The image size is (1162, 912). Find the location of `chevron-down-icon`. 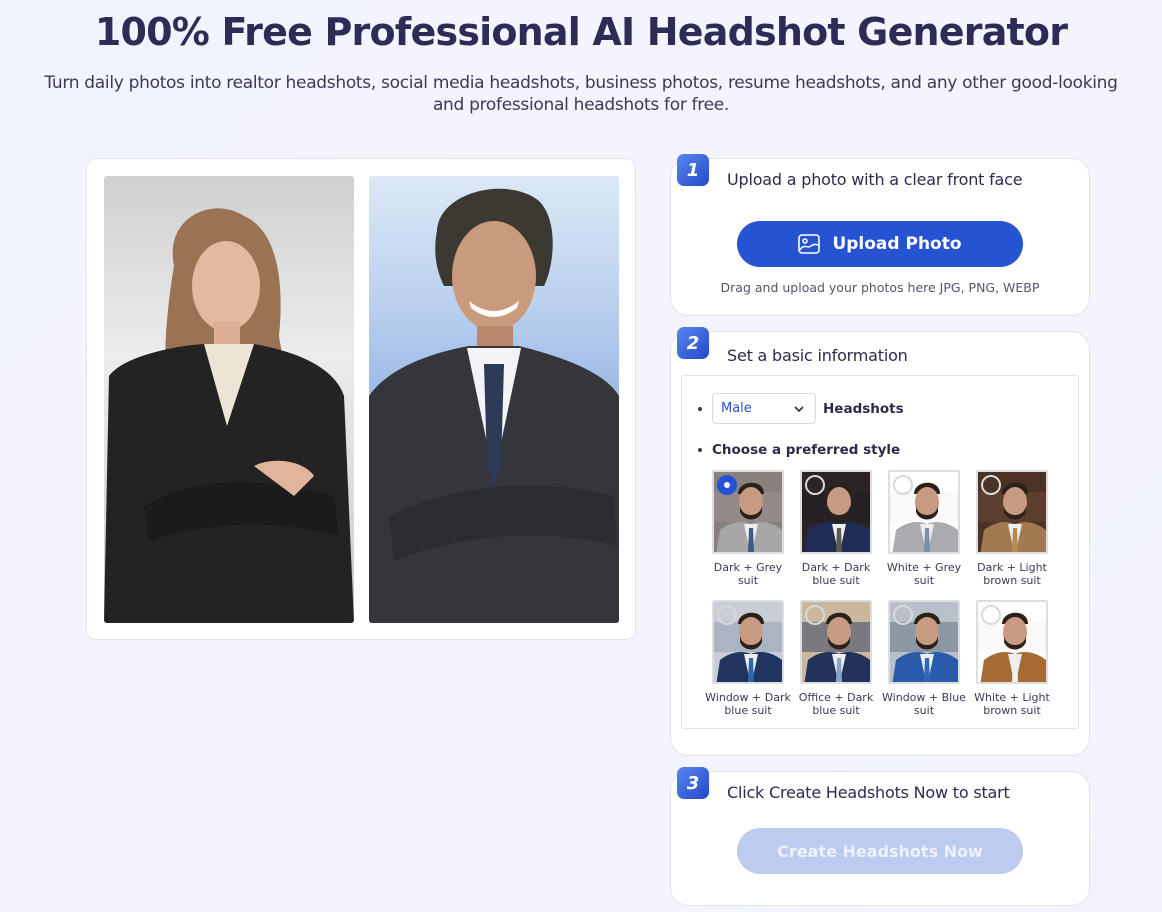

chevron-down-icon is located at coordinates (799, 408).